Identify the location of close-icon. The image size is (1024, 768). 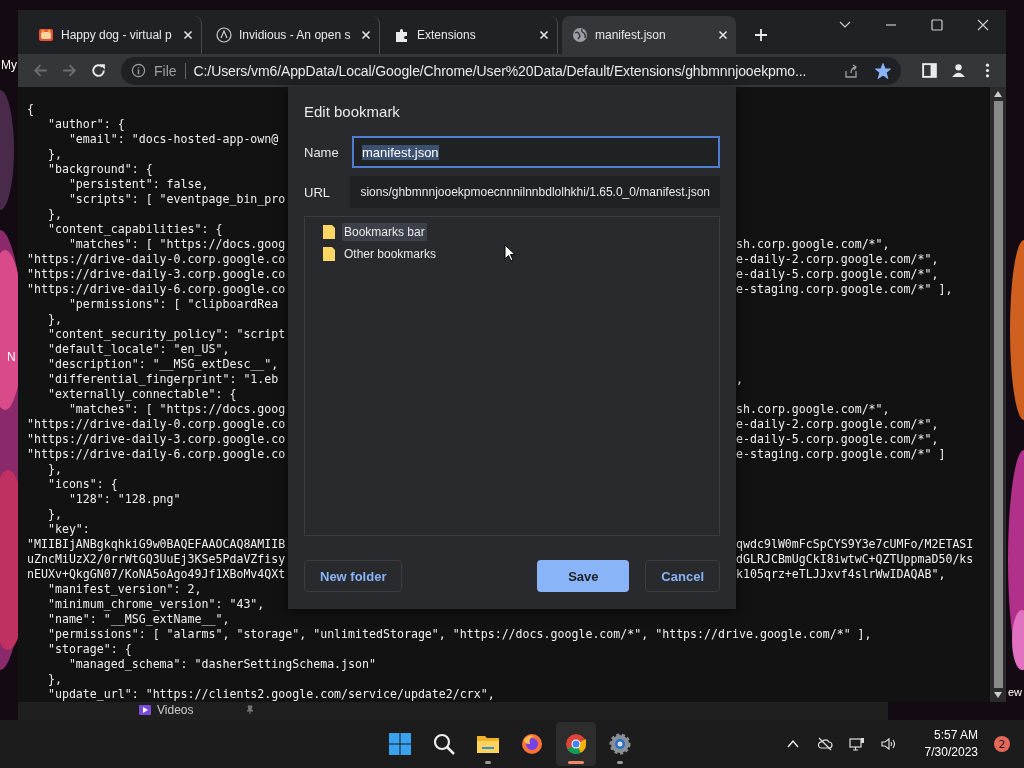
(983, 25).